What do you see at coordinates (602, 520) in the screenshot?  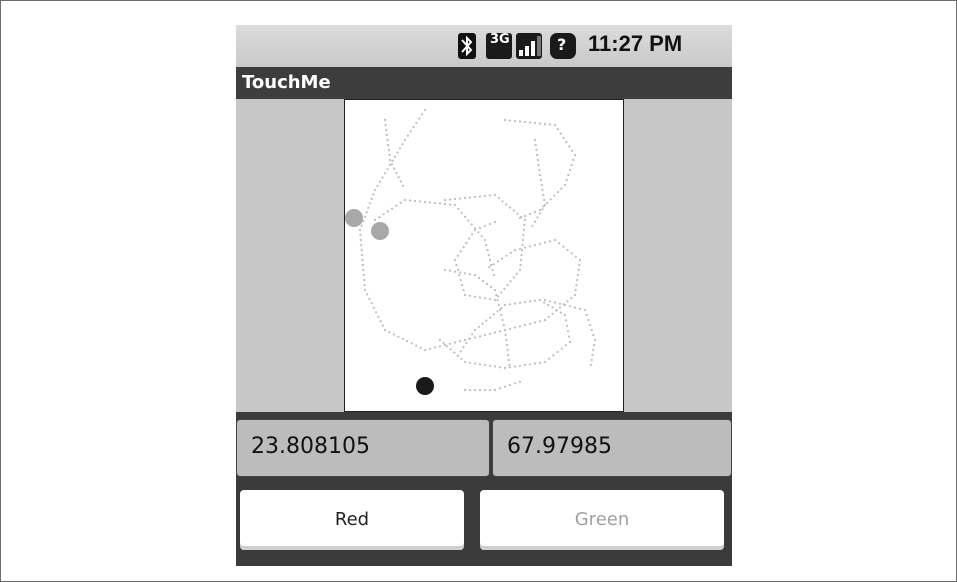 I see `green-button: Green` at bounding box center [602, 520].